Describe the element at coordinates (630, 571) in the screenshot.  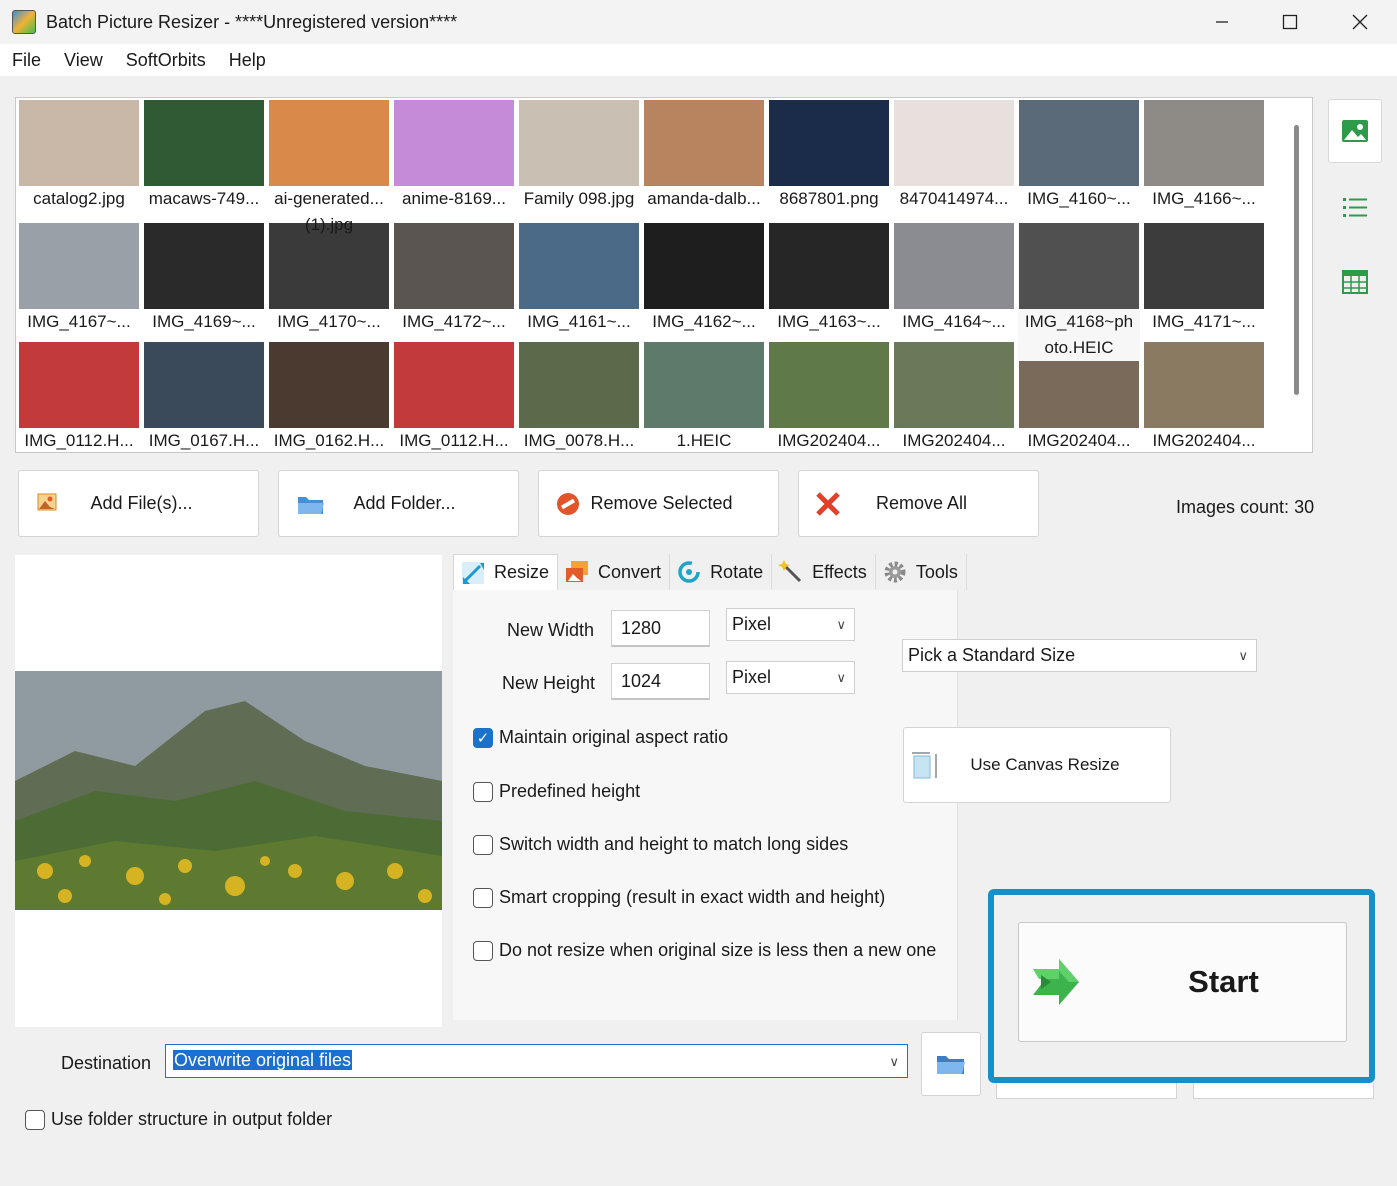
I see `tab-convert-label: Convert` at that location.